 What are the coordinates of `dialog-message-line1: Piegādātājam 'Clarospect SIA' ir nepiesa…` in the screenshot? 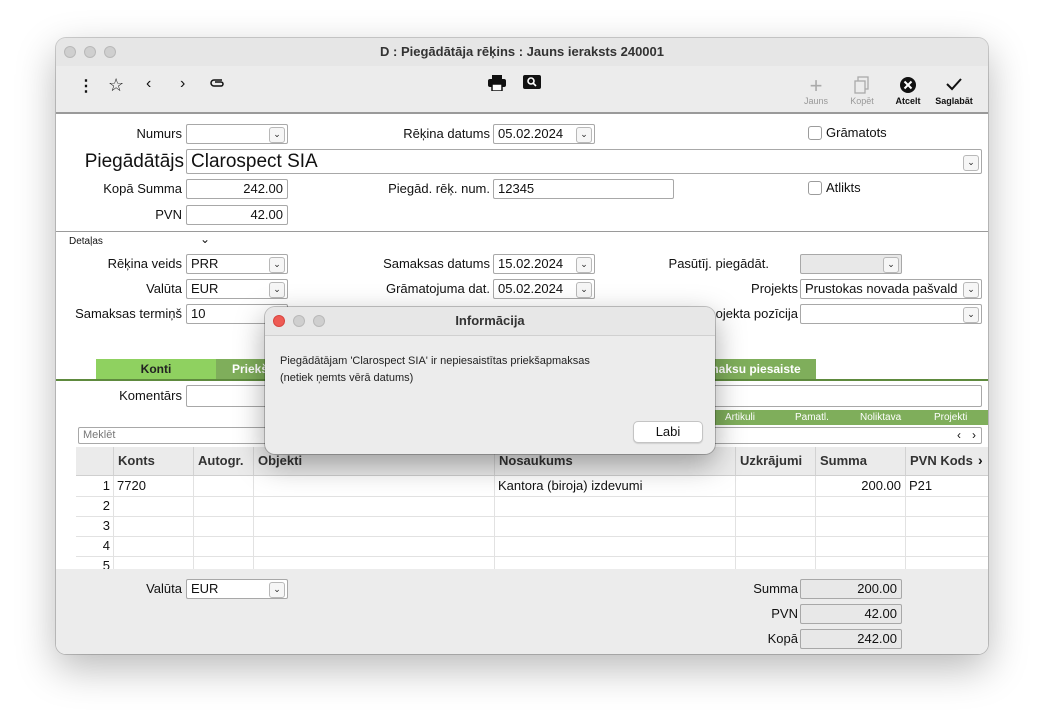 It's located at (435, 361).